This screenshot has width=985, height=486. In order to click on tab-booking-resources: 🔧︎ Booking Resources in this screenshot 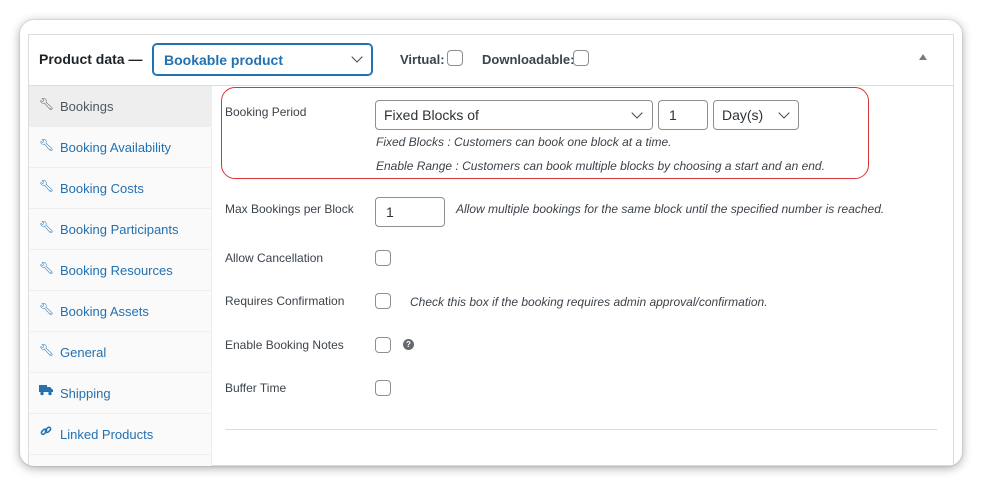, I will do `click(120, 270)`.